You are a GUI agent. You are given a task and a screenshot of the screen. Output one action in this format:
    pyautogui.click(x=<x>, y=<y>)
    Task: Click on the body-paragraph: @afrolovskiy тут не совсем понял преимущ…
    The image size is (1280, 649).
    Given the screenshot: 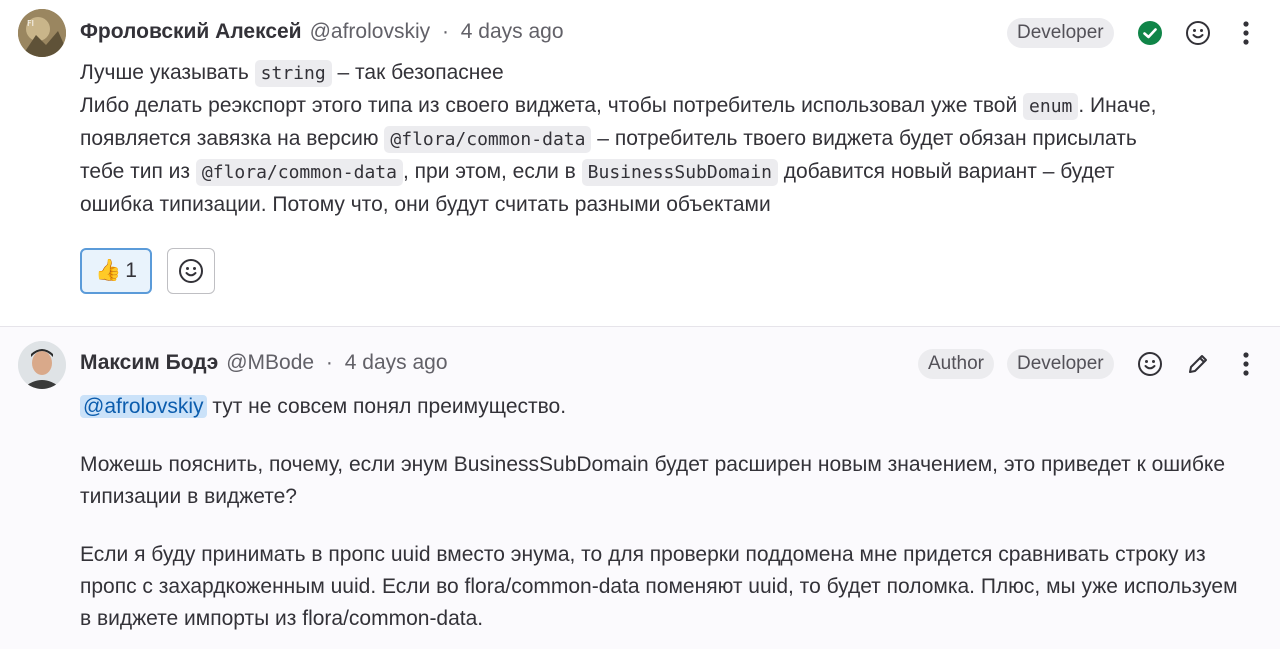 What is the action you would take?
    pyautogui.click(x=660, y=407)
    